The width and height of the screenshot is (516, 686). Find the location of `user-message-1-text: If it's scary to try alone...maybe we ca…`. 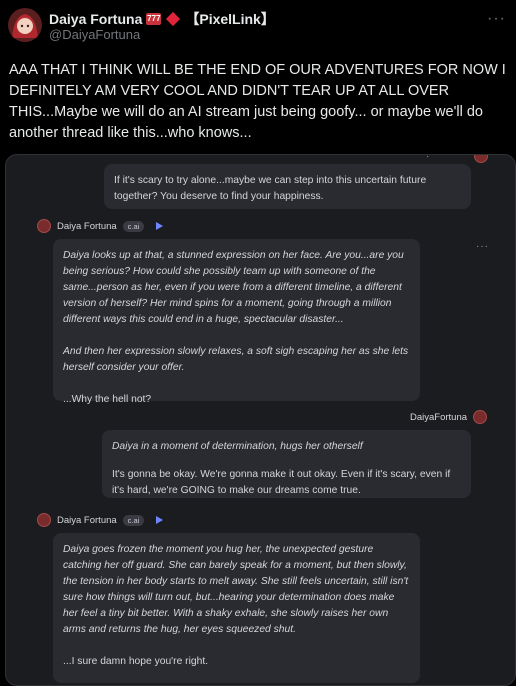

user-message-1-text: If it's scary to try alone...maybe we ca… is located at coordinates (270, 188).